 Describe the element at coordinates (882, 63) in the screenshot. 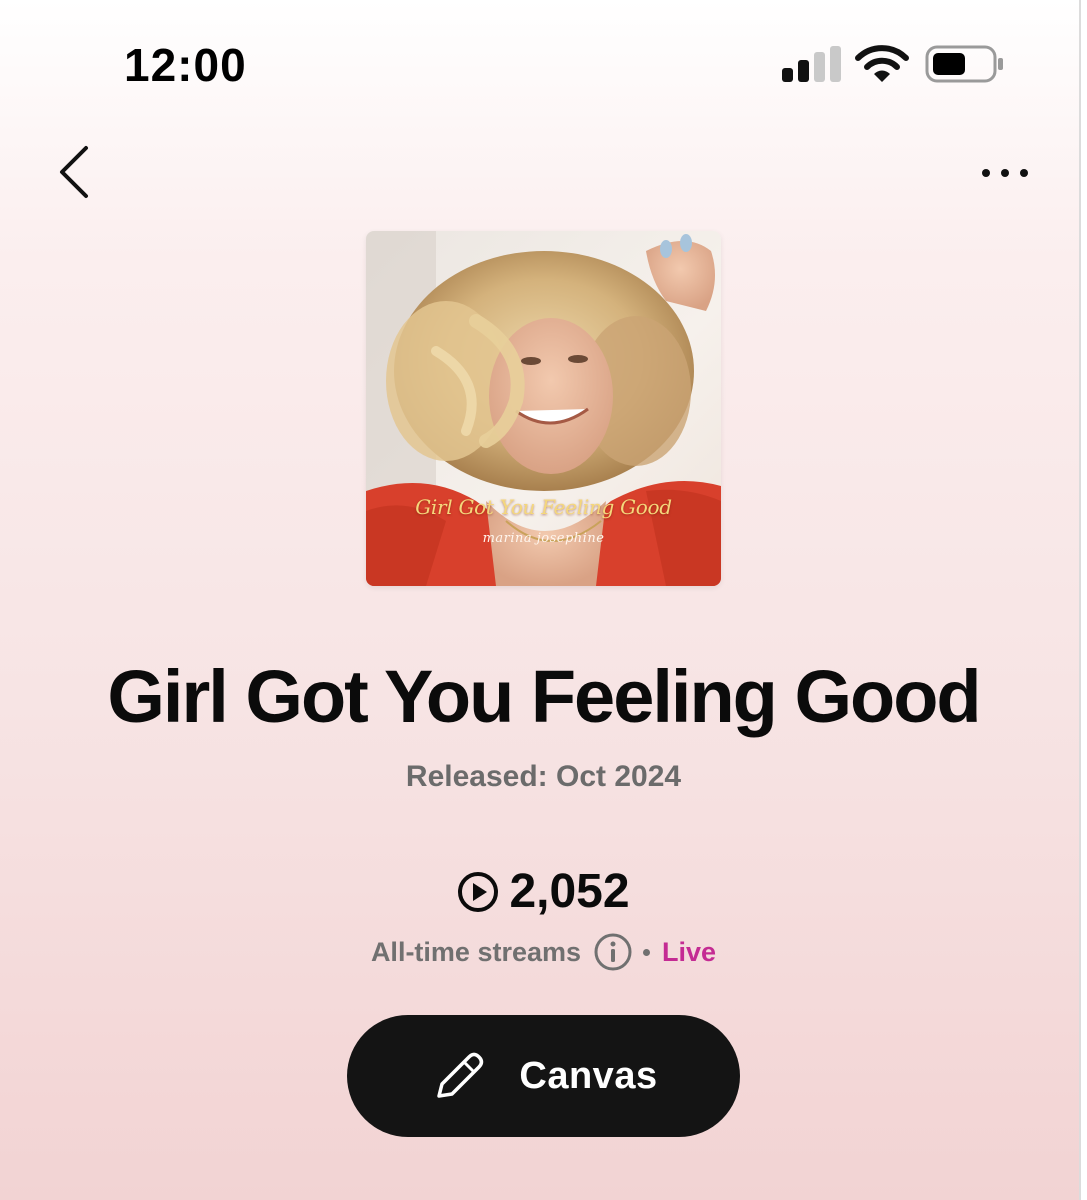

I see `wifi-icon` at that location.